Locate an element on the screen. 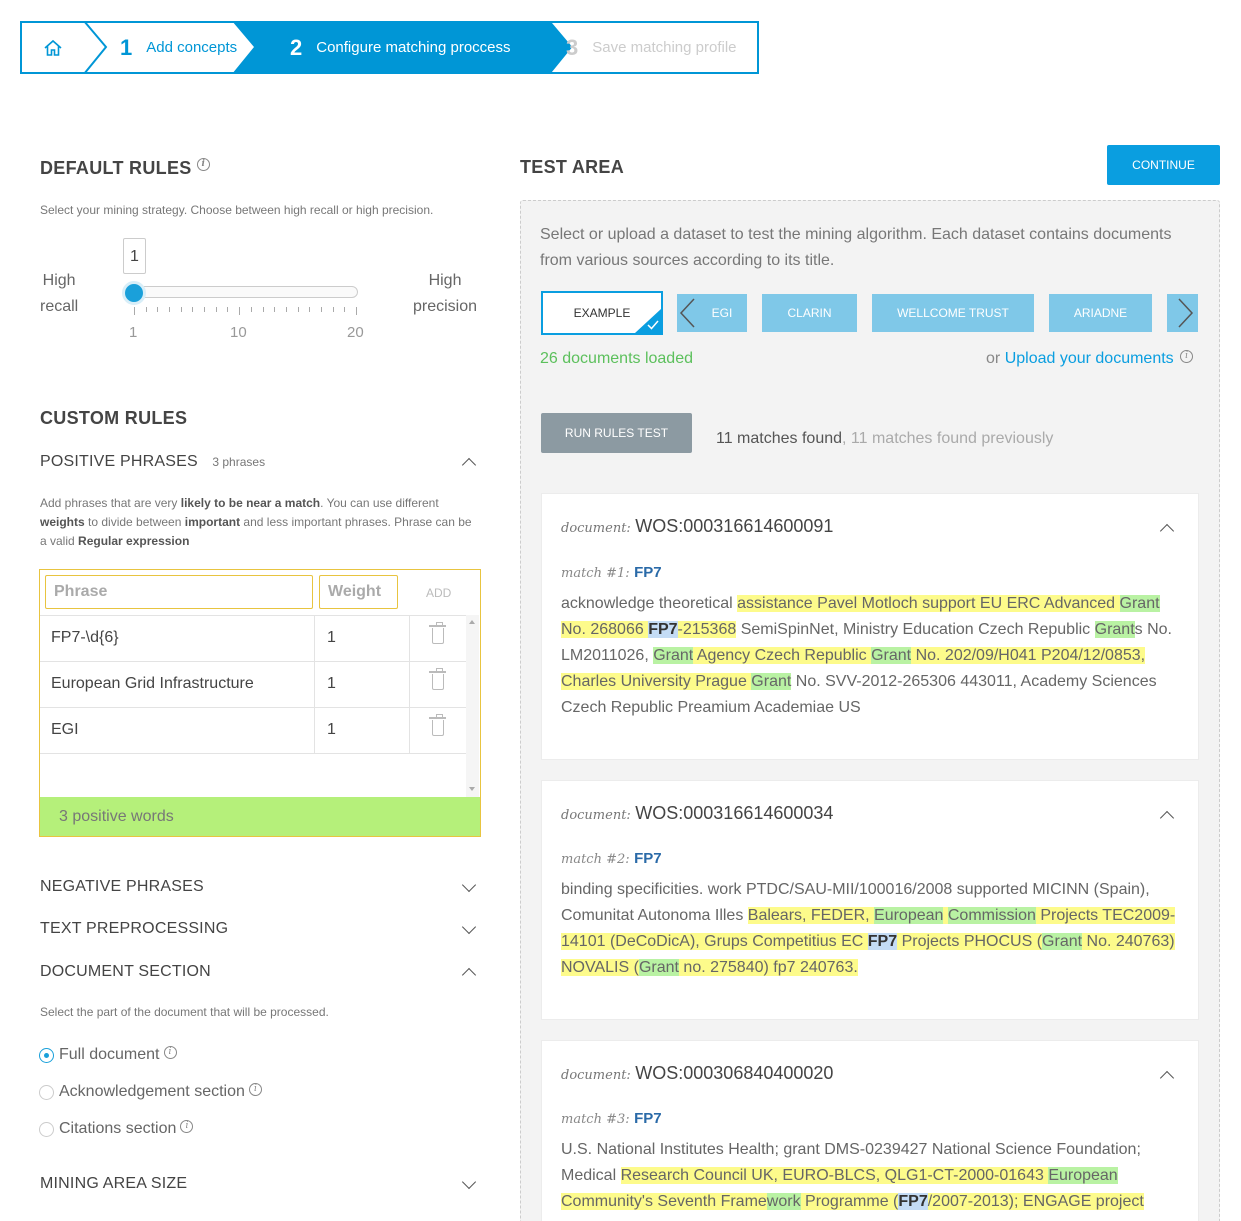 The image size is (1241, 1221). negative-phrases-header: NEGATIVE PHRASES is located at coordinates (260, 886).